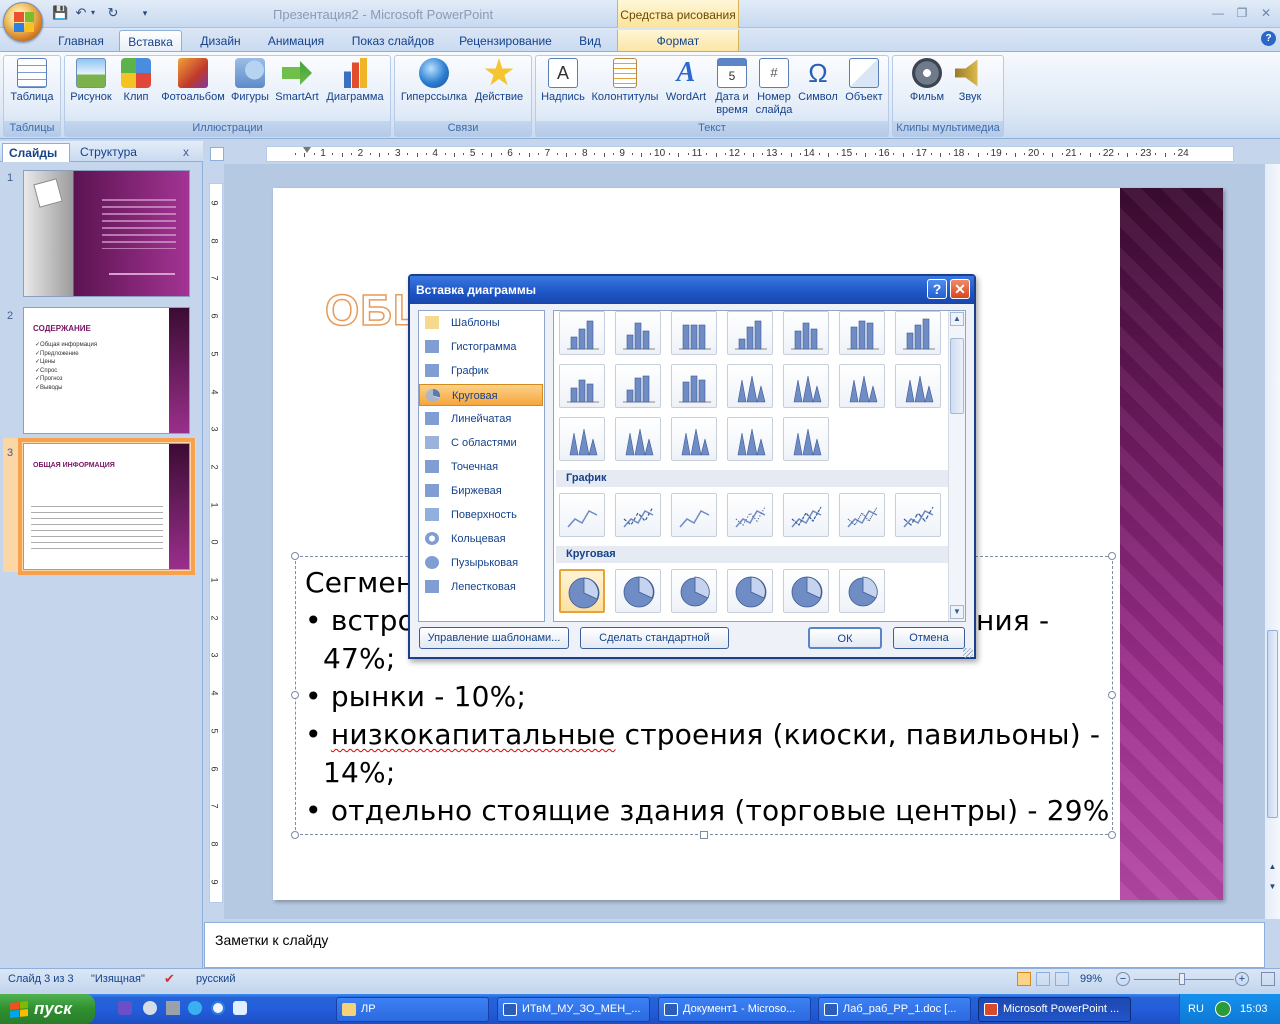  What do you see at coordinates (1062, 979) in the screenshot?
I see `slideshow-view-icon` at bounding box center [1062, 979].